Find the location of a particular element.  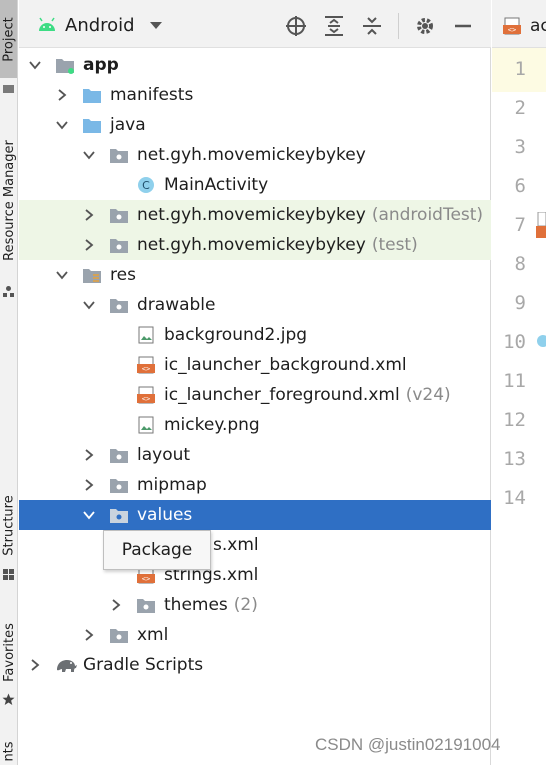

tree-item-package-test: net.gyh.movemickeybykey (test) is located at coordinates (255, 245).